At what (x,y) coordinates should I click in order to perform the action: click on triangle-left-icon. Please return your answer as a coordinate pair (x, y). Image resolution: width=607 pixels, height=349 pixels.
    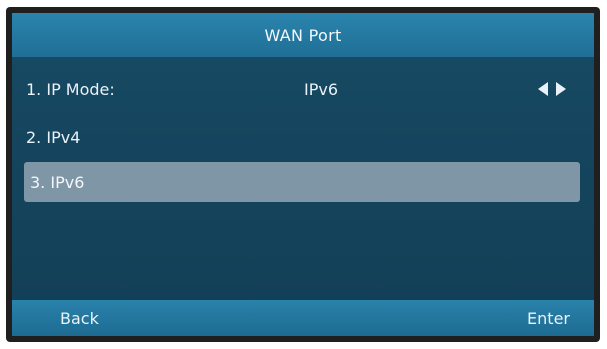
    Looking at the image, I should click on (543, 89).